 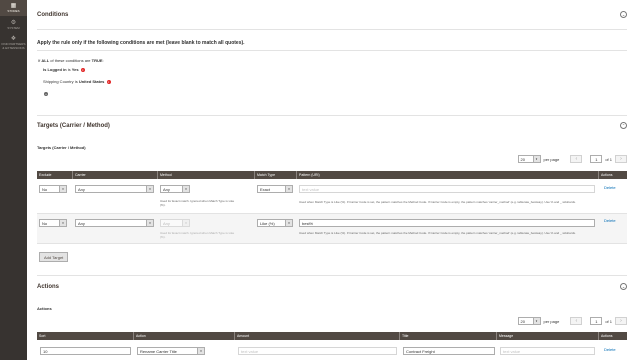 What do you see at coordinates (332, 288) in the screenshot?
I see `actions-section-header: Actions ⌄` at bounding box center [332, 288].